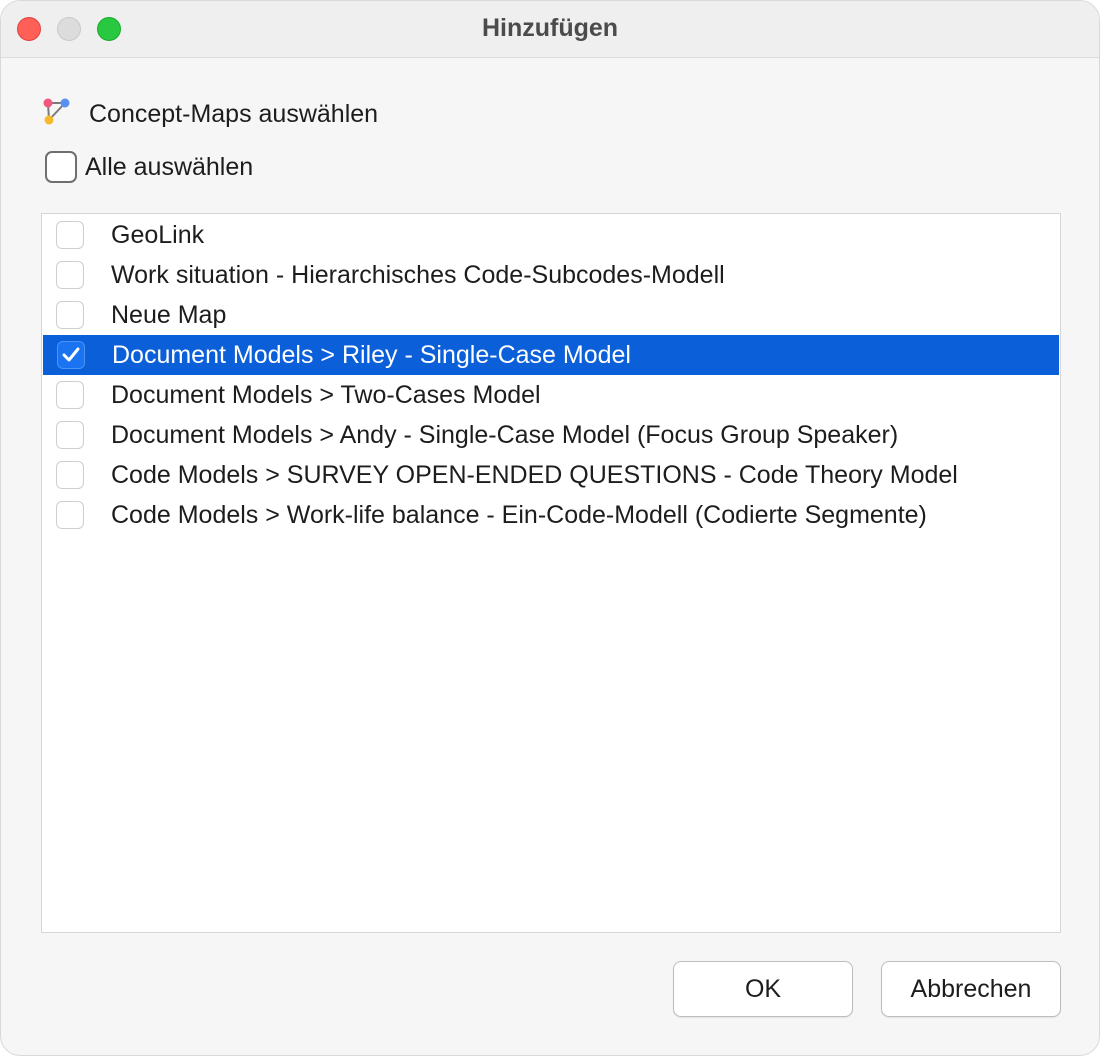  Describe the element at coordinates (234, 113) in the screenshot. I see `section-label: Concept-Maps auswählen` at that location.